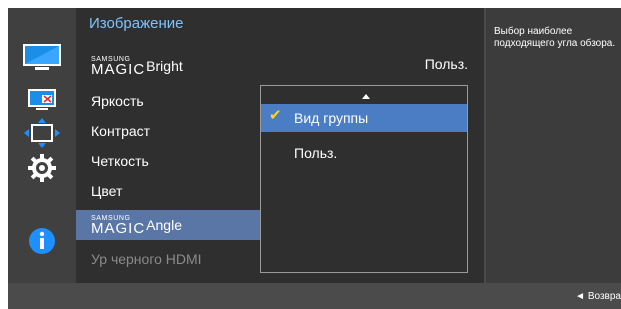  What do you see at coordinates (275, 115) in the screenshot?
I see `checkmark-icon: ✔` at bounding box center [275, 115].